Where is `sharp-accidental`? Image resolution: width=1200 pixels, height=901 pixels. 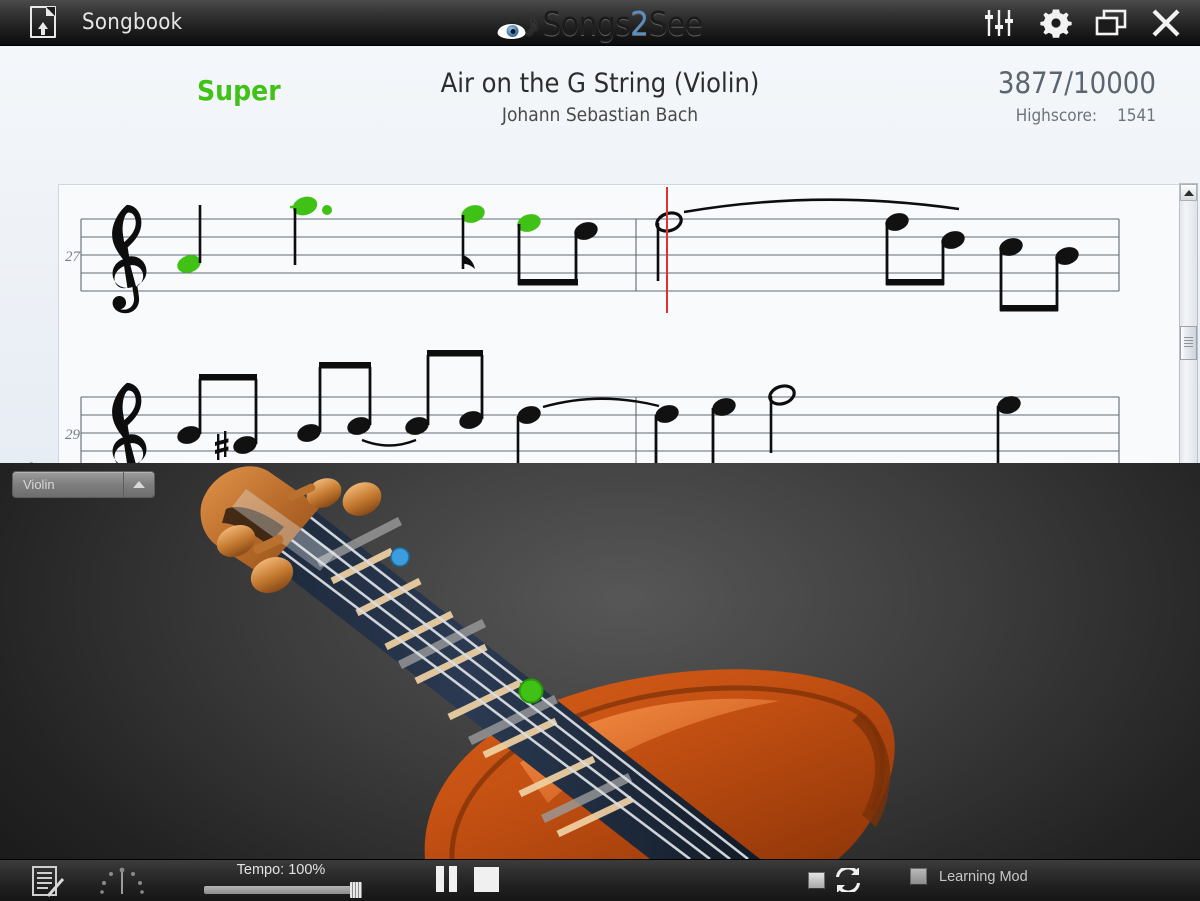
sharp-accidental is located at coordinates (222, 445).